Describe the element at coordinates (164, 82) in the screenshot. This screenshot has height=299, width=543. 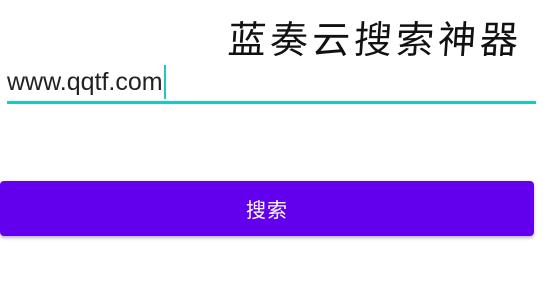
I see `text-caret` at that location.